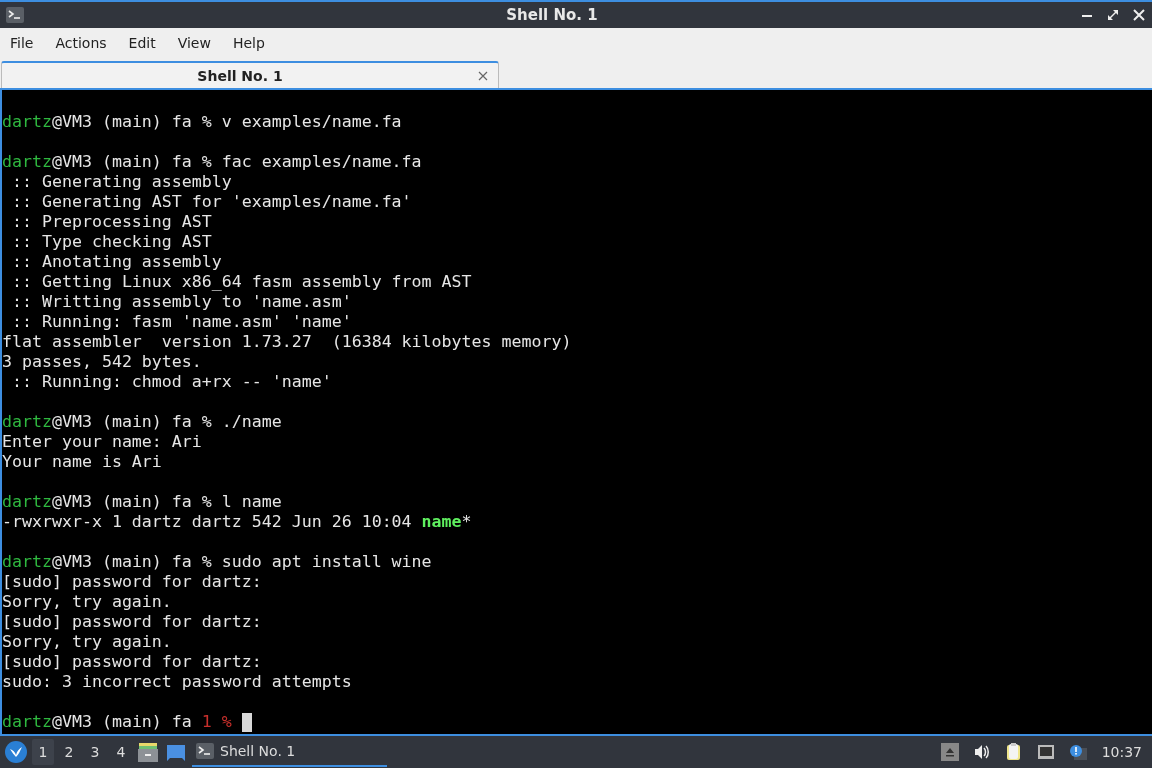  Describe the element at coordinates (552, 15) in the screenshot. I see `window-title: Shell No. 1` at that location.